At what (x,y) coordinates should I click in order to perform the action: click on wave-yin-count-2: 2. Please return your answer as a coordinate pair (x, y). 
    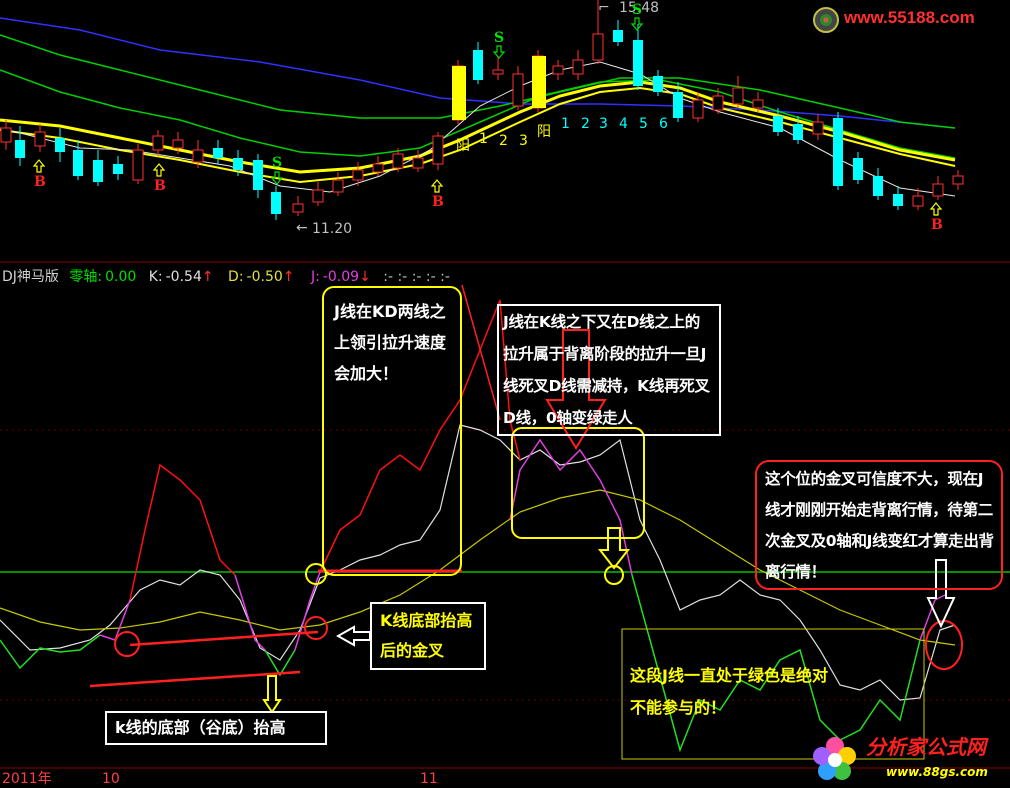
    Looking at the image, I should click on (503, 141).